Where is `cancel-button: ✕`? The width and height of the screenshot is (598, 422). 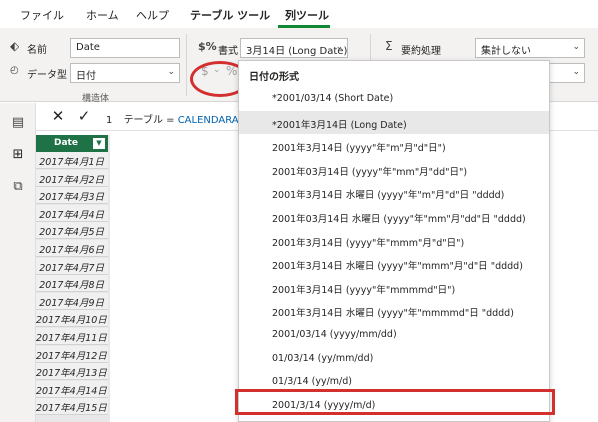
cancel-button: ✕ is located at coordinates (58, 117).